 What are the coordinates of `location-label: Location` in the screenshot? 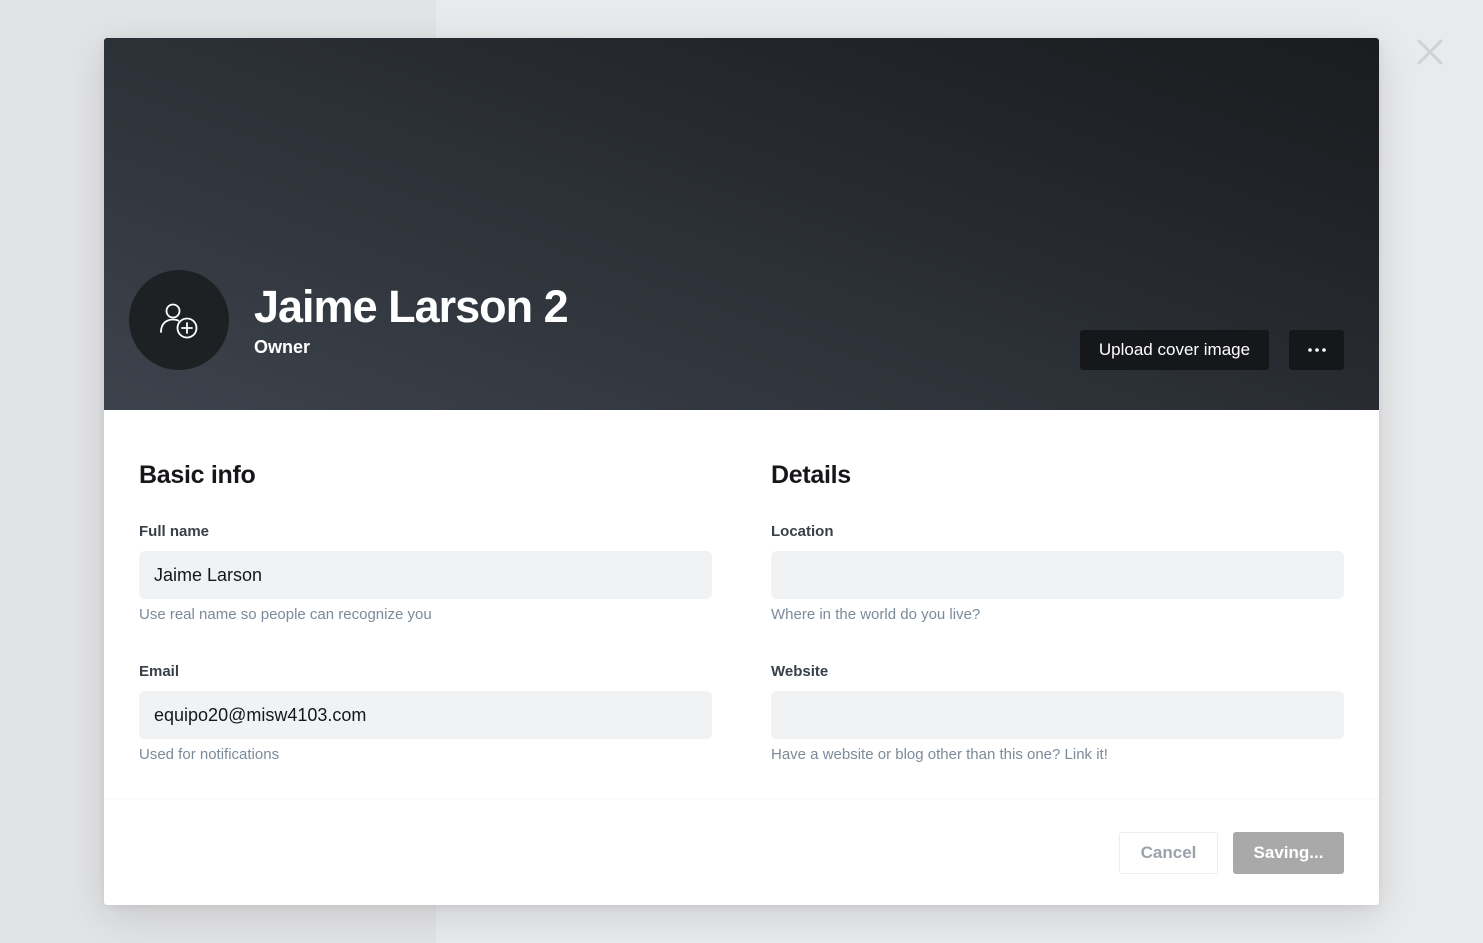 It's located at (802, 531).